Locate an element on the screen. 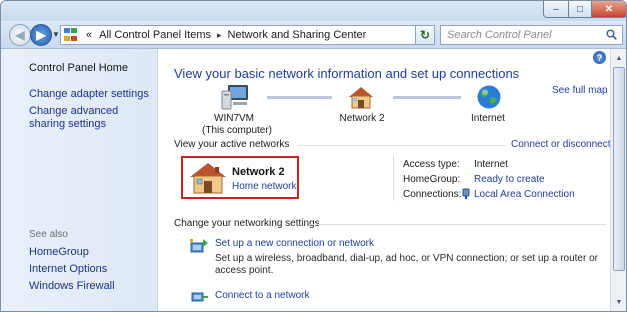 Image resolution: width=627 pixels, height=312 pixels. home-network-icon is located at coordinates (361, 98).